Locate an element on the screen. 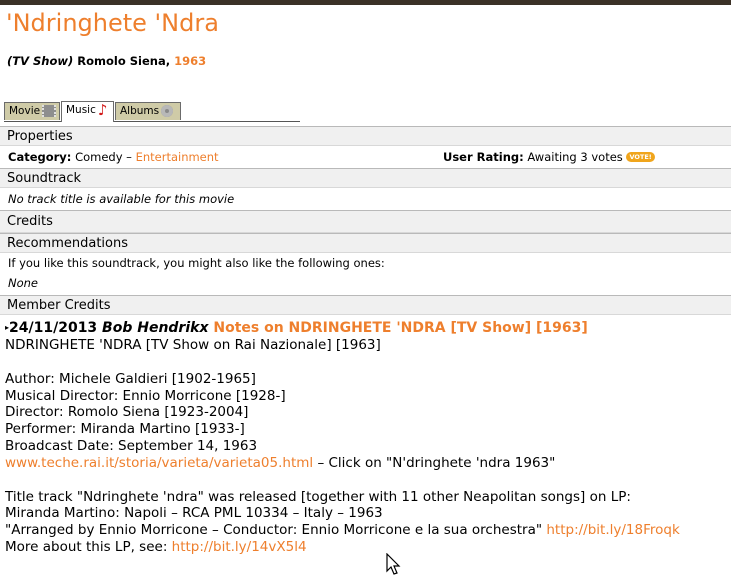 This screenshot has width=731, height=582. year-link: 1963 is located at coordinates (190, 61).